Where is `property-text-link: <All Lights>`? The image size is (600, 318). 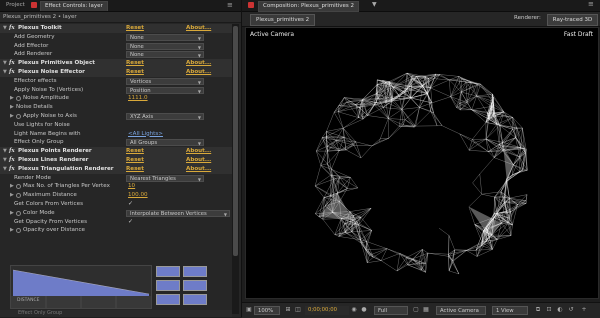 property-text-link: <All Lights> is located at coordinates (145, 134).